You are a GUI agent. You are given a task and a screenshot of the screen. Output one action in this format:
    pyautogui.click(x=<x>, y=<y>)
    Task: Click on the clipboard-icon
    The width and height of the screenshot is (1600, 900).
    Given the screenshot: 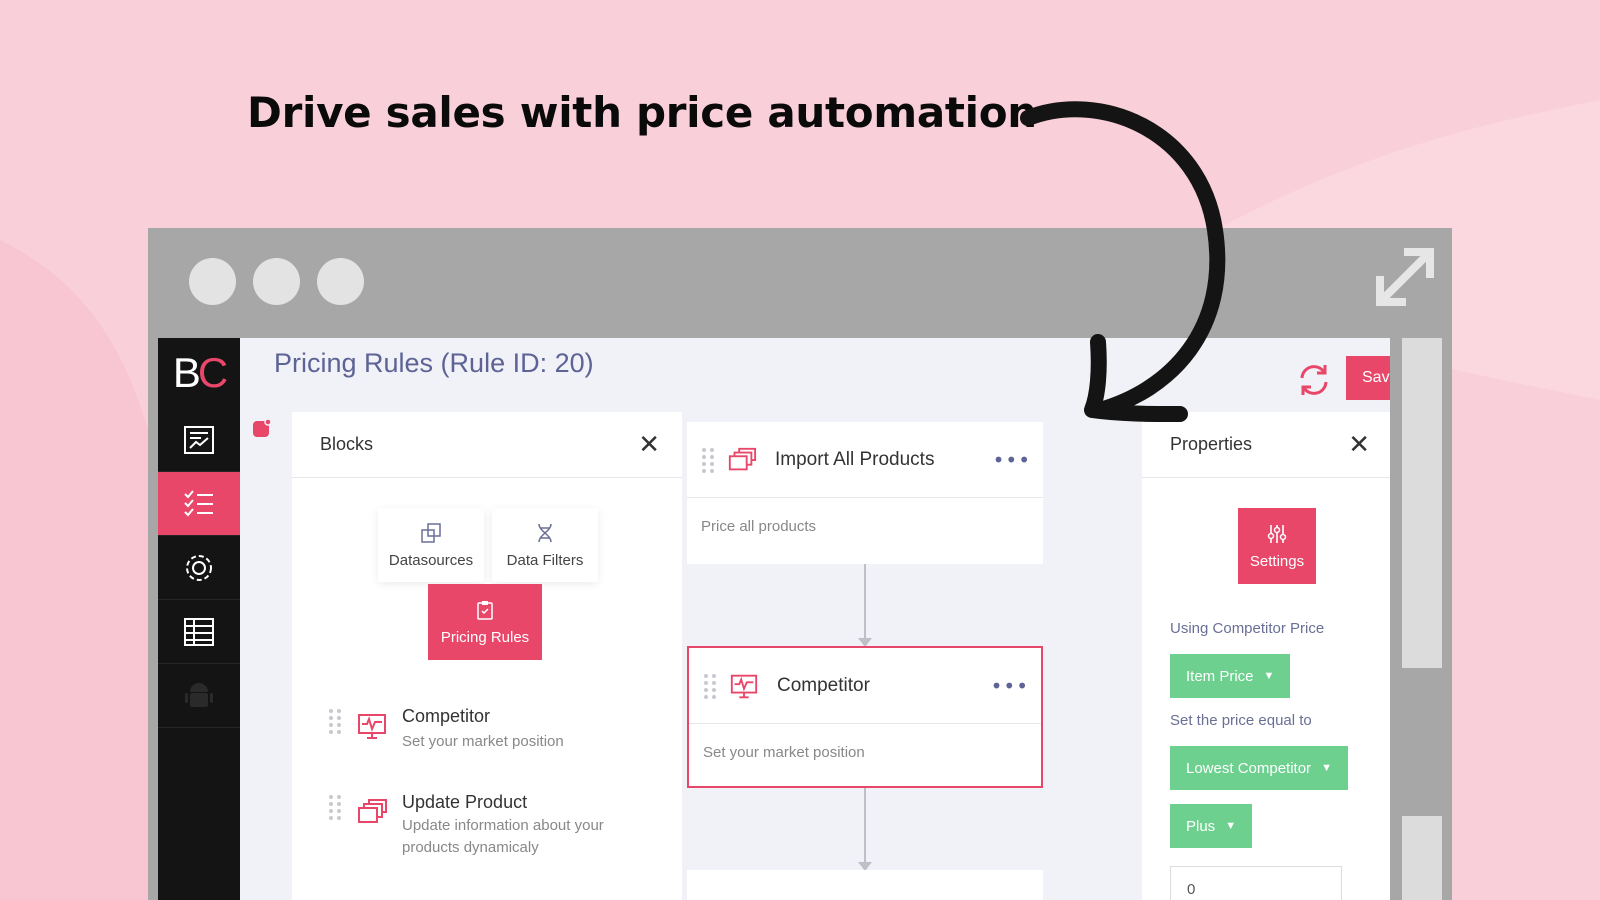 What is the action you would take?
    pyautogui.click(x=485, y=610)
    